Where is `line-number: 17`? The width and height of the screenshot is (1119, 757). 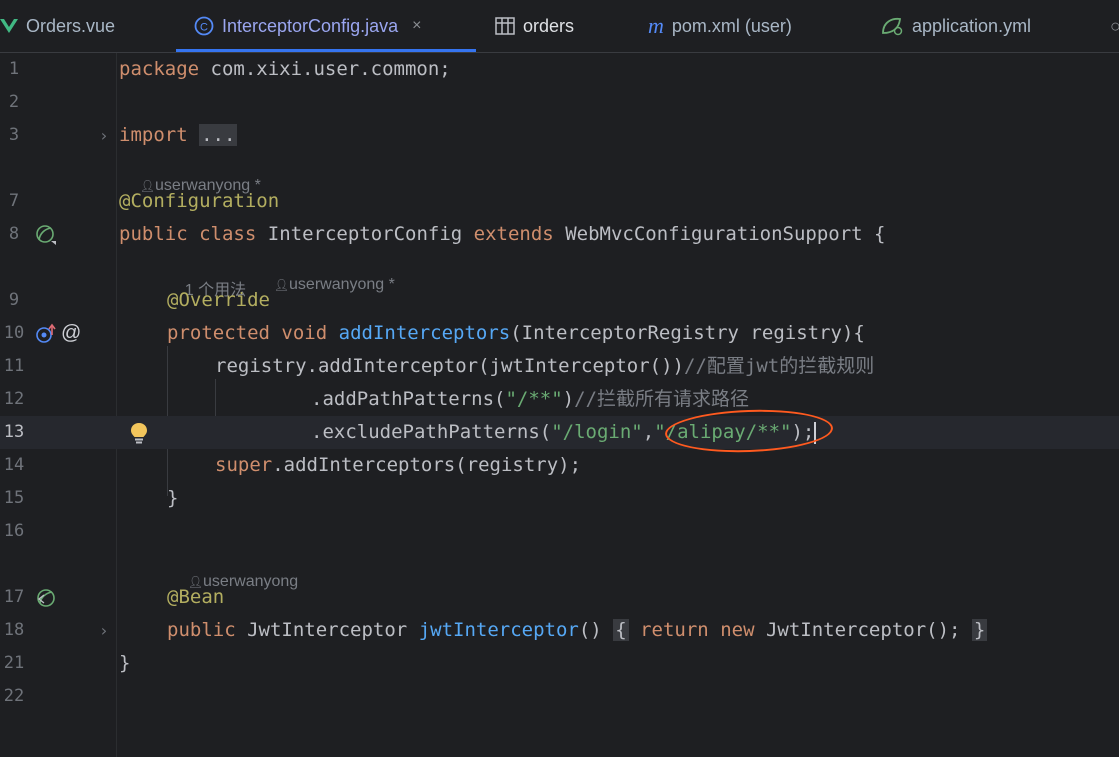
line-number: 17 is located at coordinates (14, 597).